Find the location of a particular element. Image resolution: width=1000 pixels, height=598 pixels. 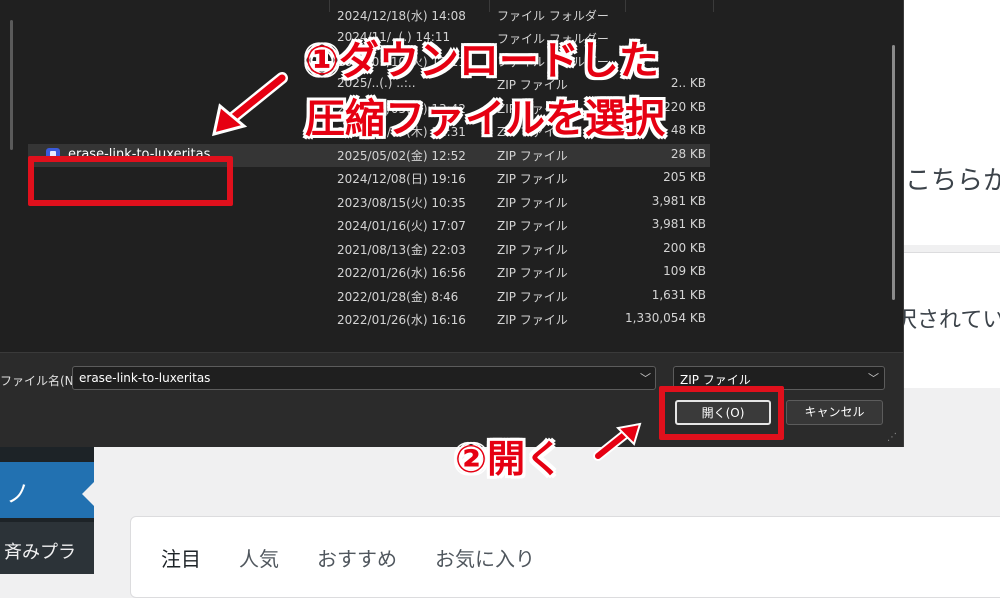

file-size: 205 KB is located at coordinates (684, 177).